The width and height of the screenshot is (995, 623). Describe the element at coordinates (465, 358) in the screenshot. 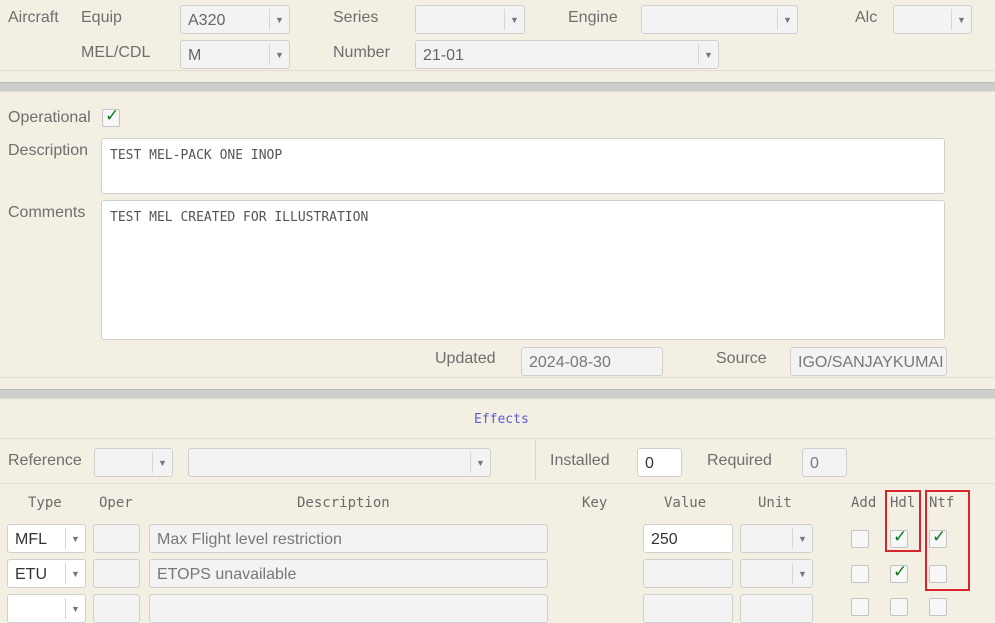

I see `updated-label: Updated` at that location.